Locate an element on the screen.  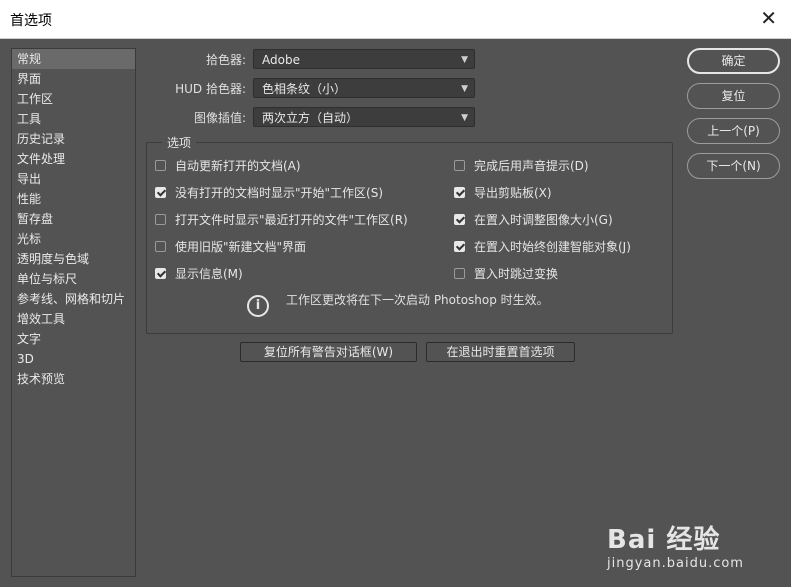
sidebar-item-export: 导出 is located at coordinates (73, 179).